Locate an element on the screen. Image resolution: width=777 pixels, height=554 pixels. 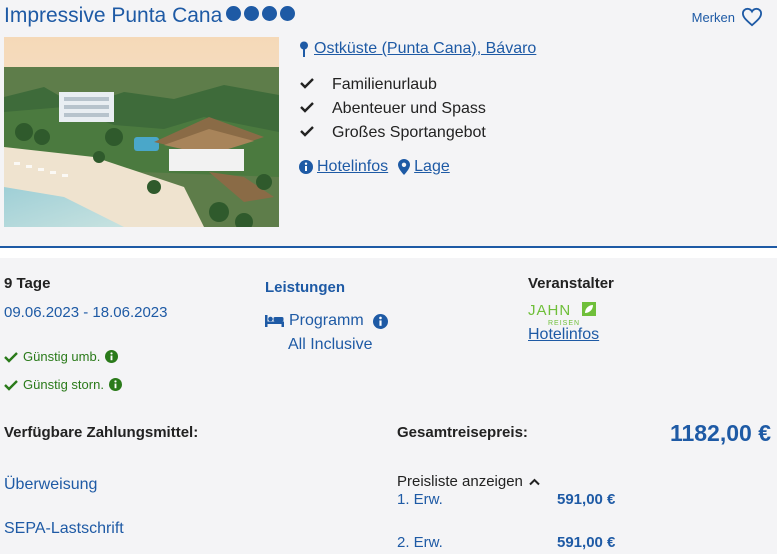
pricelist-row-label: 2. Erw. is located at coordinates (420, 542).